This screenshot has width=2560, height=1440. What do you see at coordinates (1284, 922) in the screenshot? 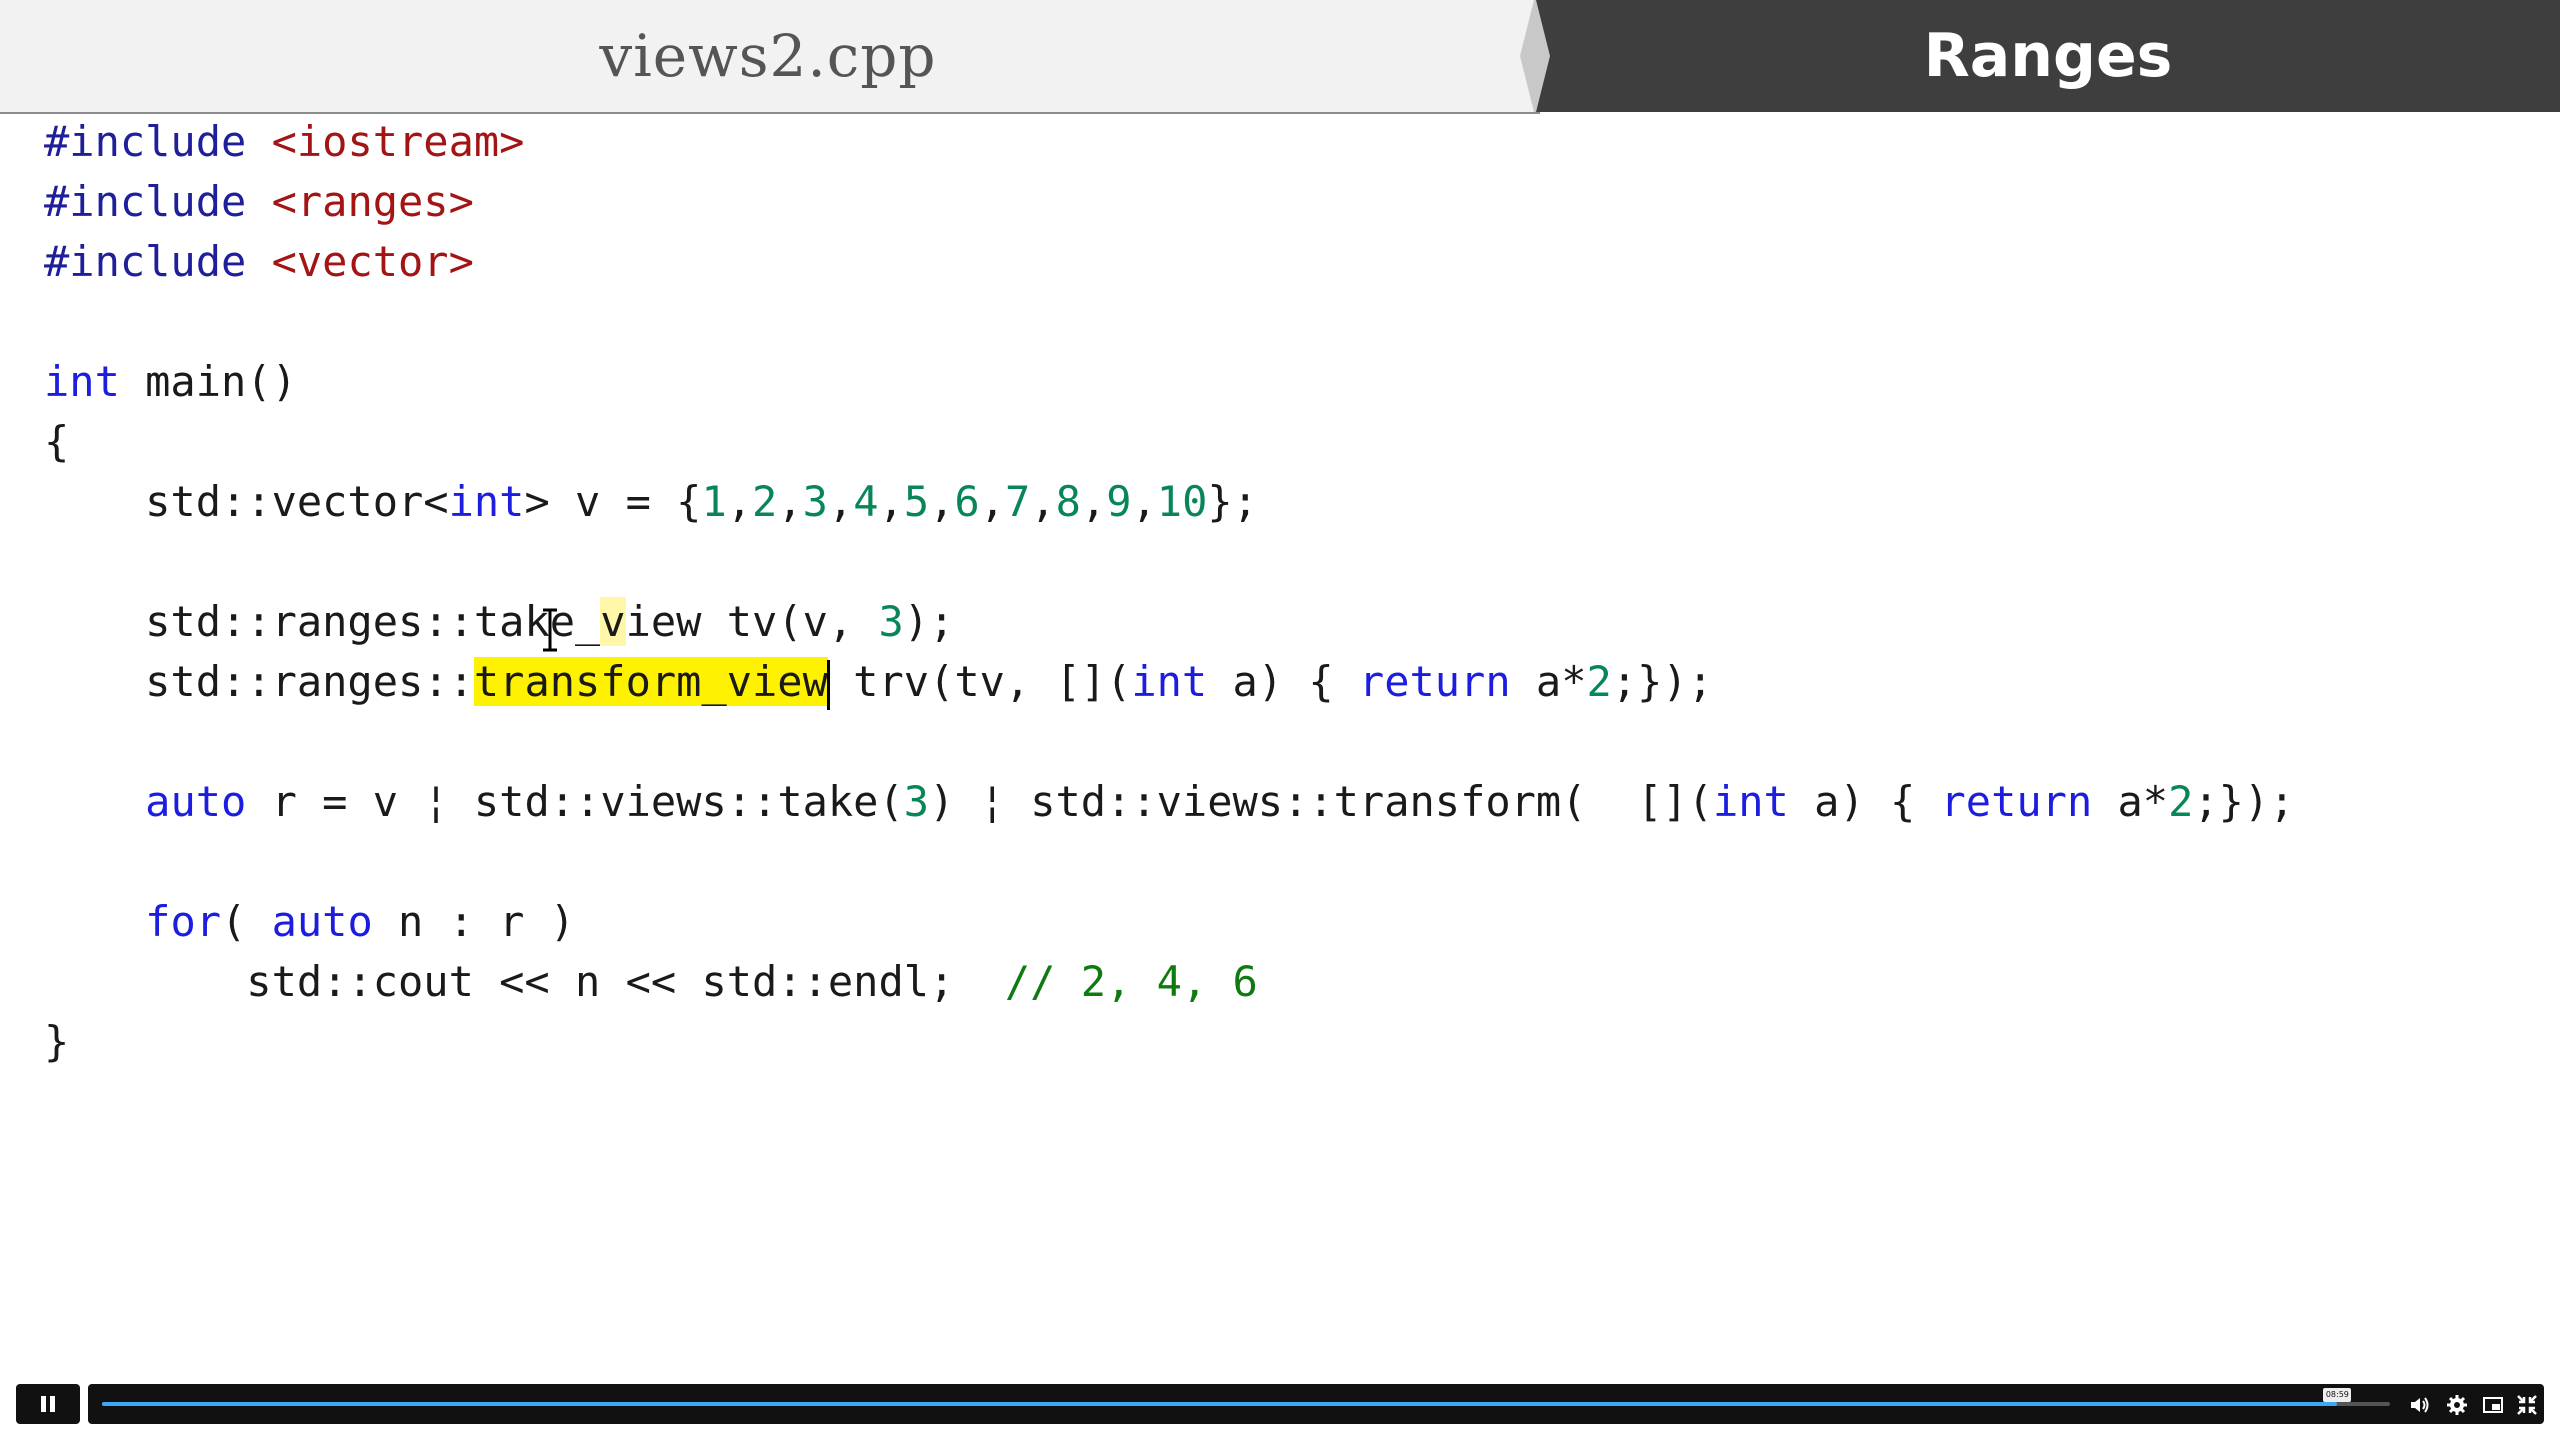
I see `code-line-14: for( auto n : r )` at bounding box center [1284, 922].